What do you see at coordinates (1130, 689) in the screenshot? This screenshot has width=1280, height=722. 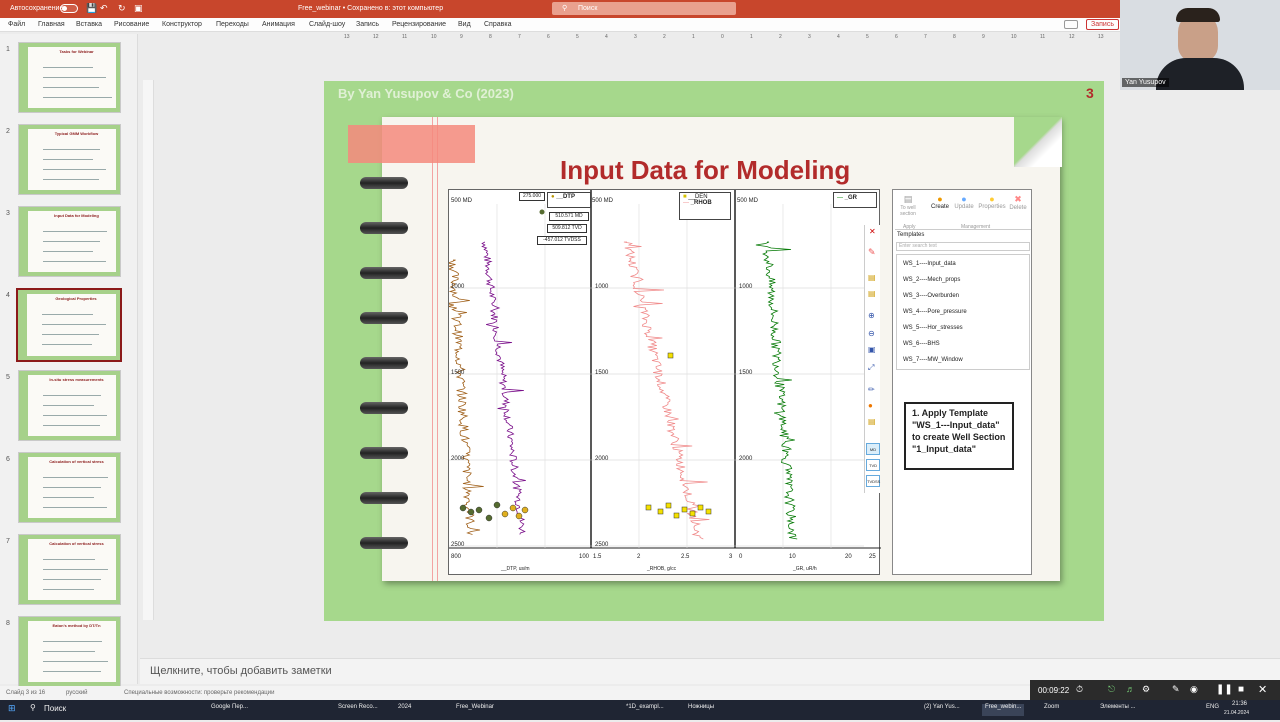 I see `speaker-icon: ♬` at bounding box center [1130, 689].